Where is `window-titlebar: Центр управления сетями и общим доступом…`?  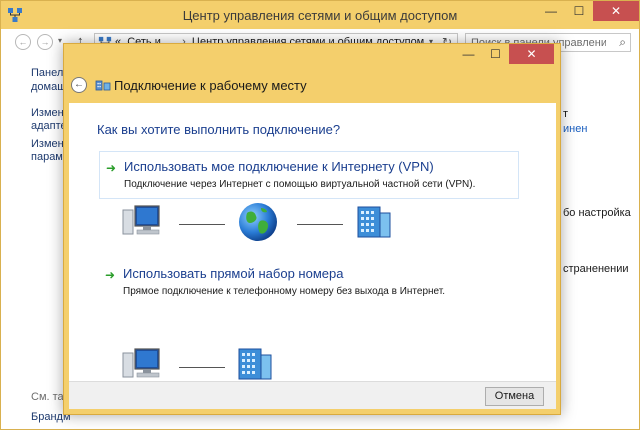 window-titlebar: Центр управления сетями и общим доступом… is located at coordinates (320, 15).